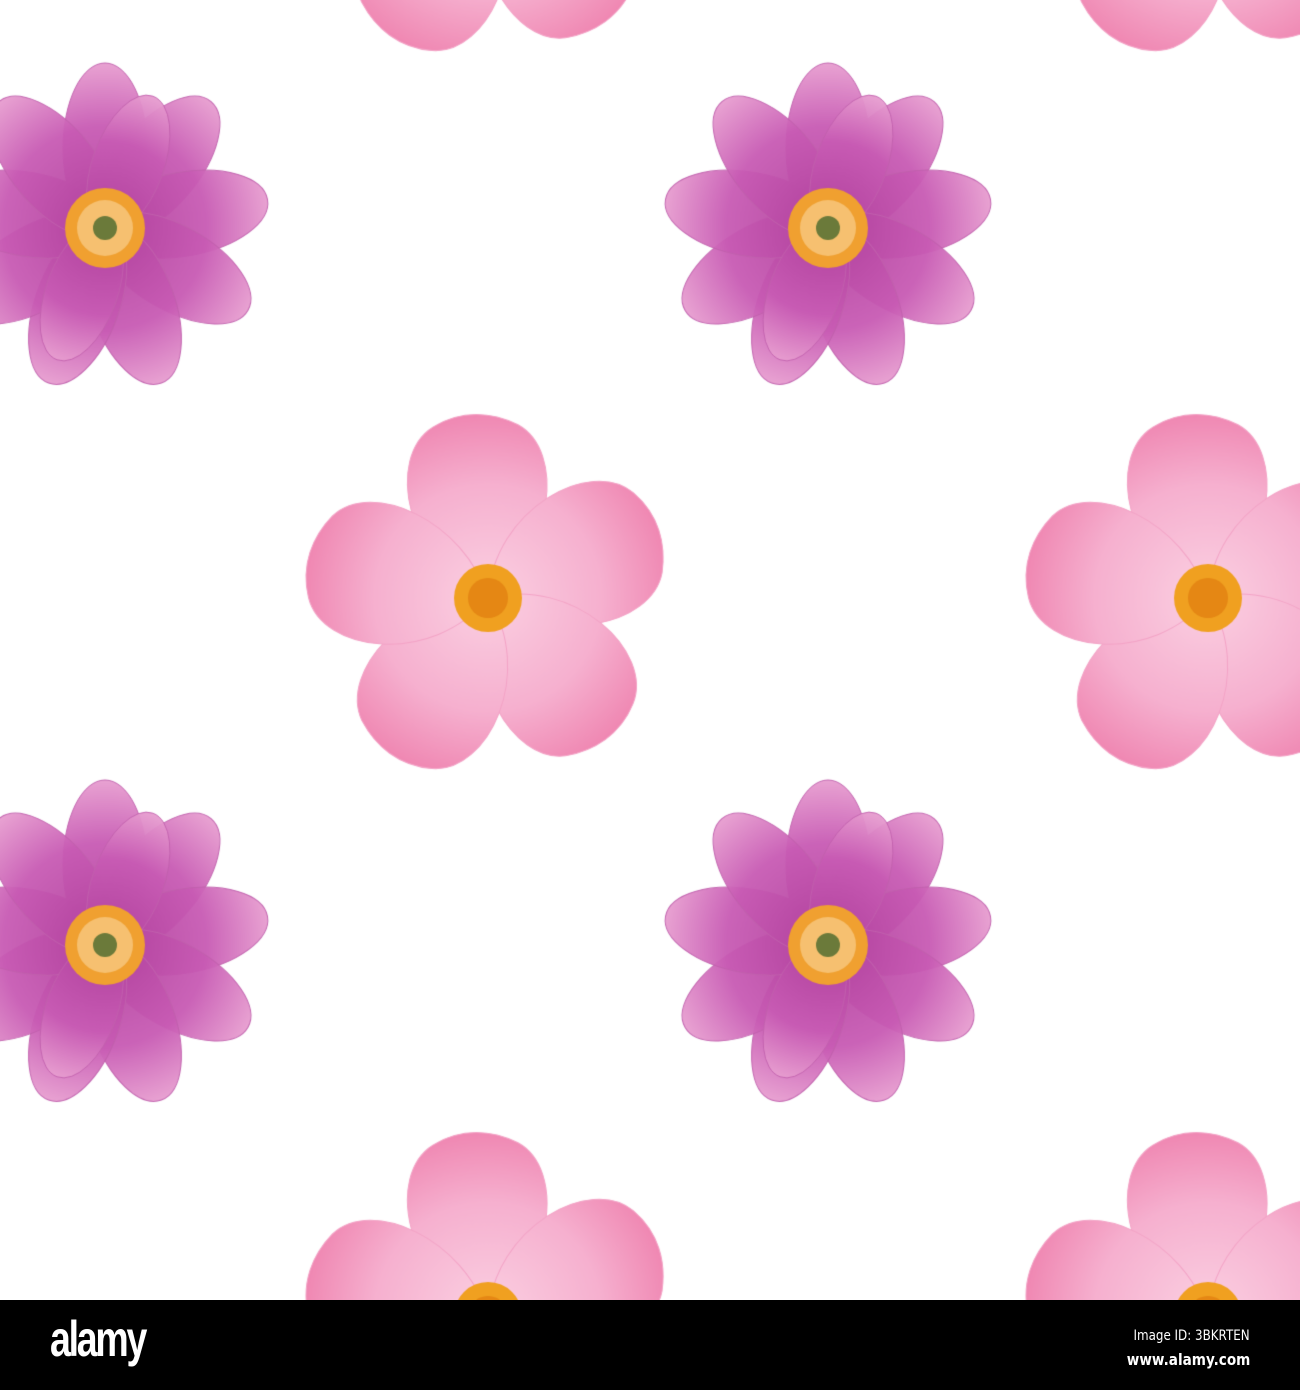  Describe the element at coordinates (1191, 1336) in the screenshot. I see `image-id: Image ID: 3BKRTEN` at that location.